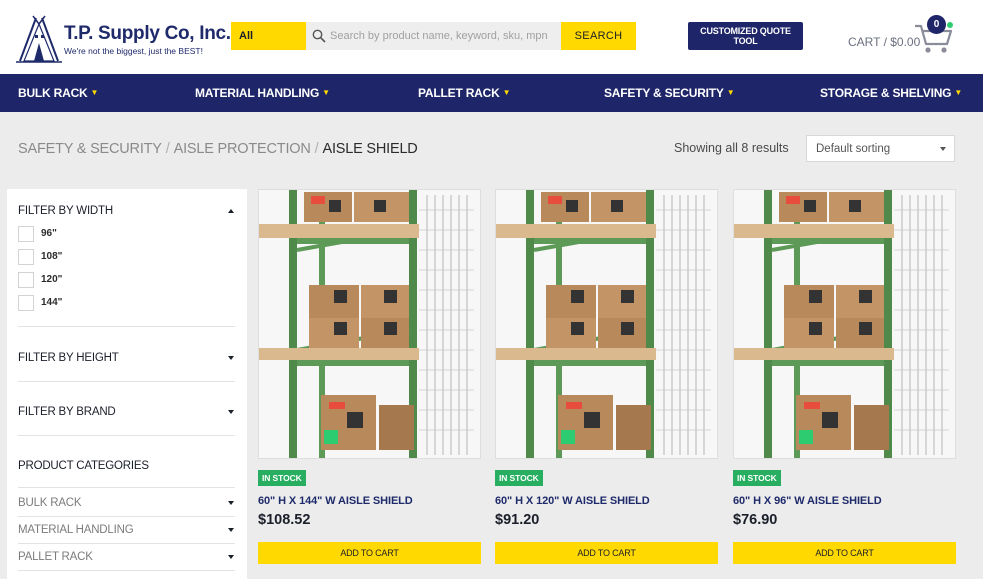  I want to click on breadcrumb-link: AISLE PROTECTION, so click(242, 149).